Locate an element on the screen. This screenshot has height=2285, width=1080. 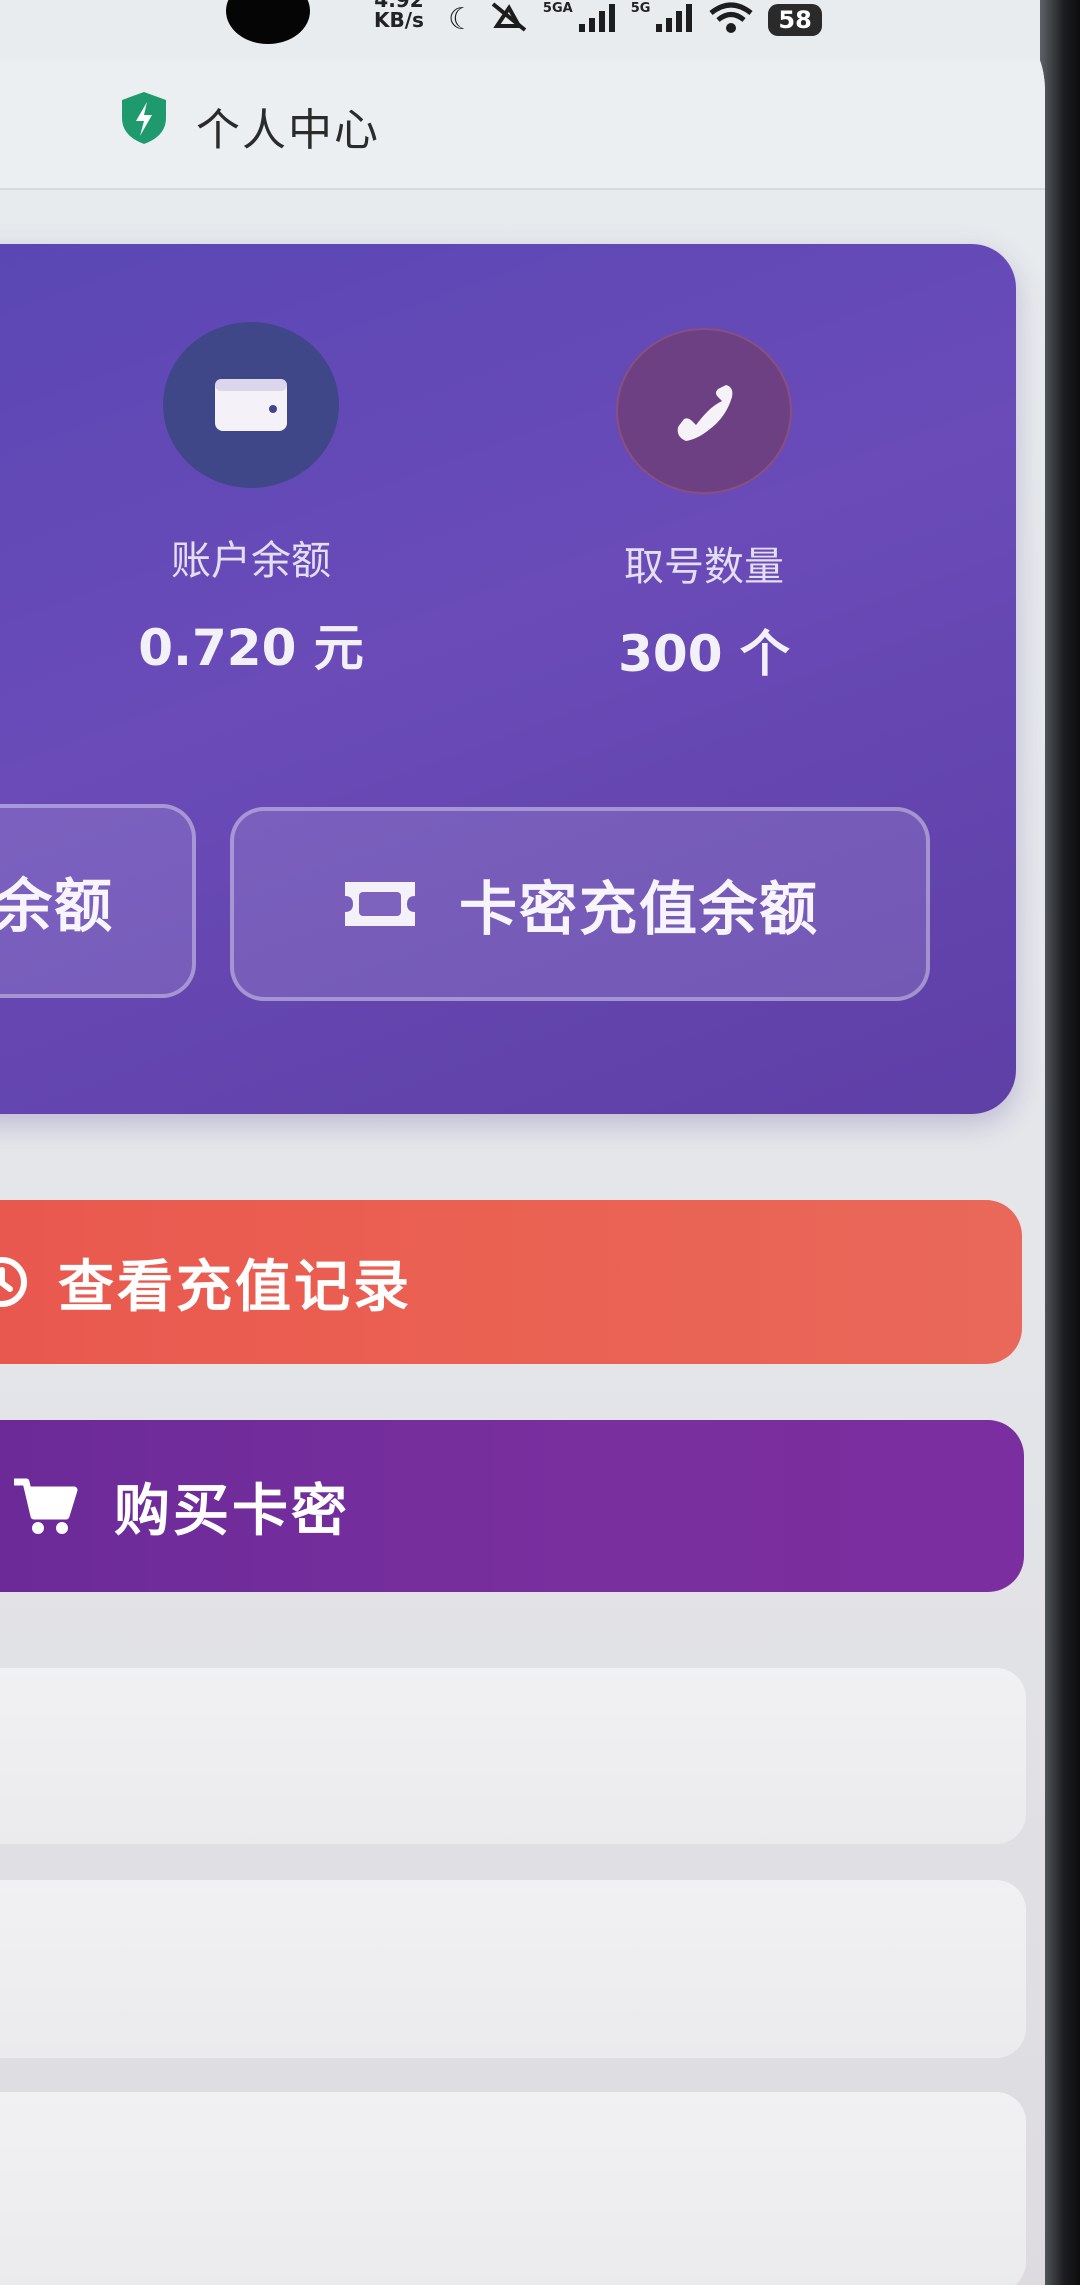
page-title: 个人中心 is located at coordinates (288, 130).